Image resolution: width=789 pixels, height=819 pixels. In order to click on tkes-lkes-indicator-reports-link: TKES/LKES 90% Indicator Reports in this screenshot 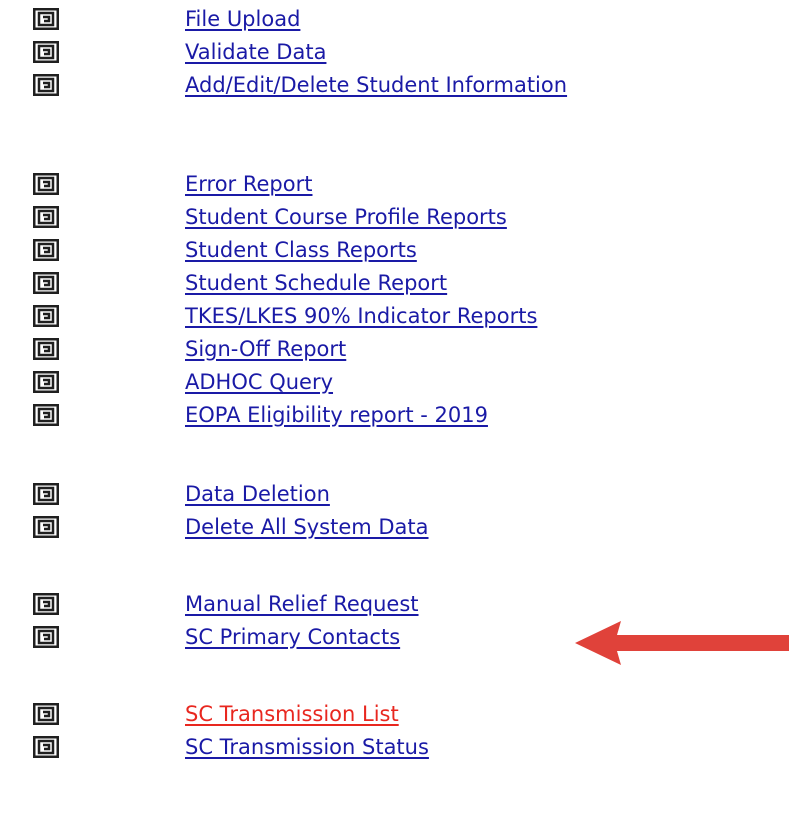, I will do `click(361, 316)`.